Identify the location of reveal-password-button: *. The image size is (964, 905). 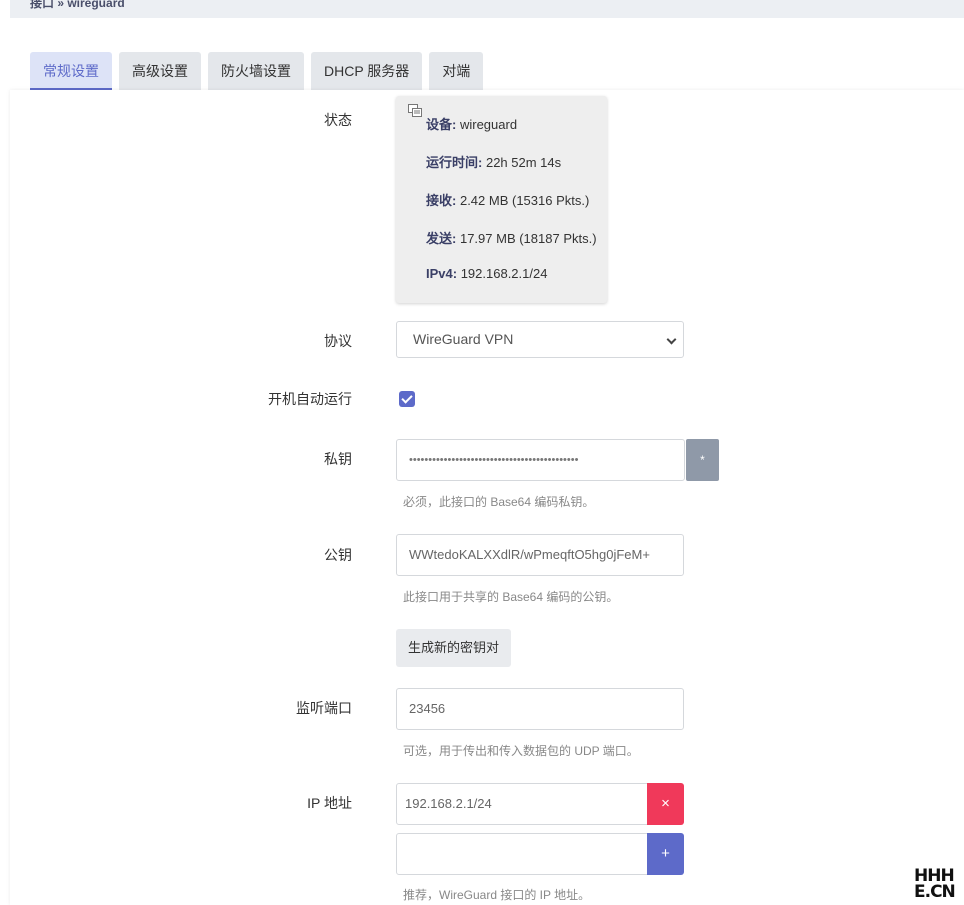
(702, 460).